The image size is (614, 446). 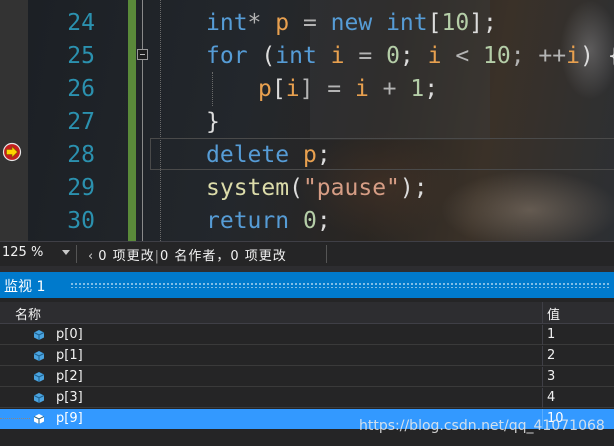 I want to click on code-line-30: return 0;, so click(x=268, y=221).